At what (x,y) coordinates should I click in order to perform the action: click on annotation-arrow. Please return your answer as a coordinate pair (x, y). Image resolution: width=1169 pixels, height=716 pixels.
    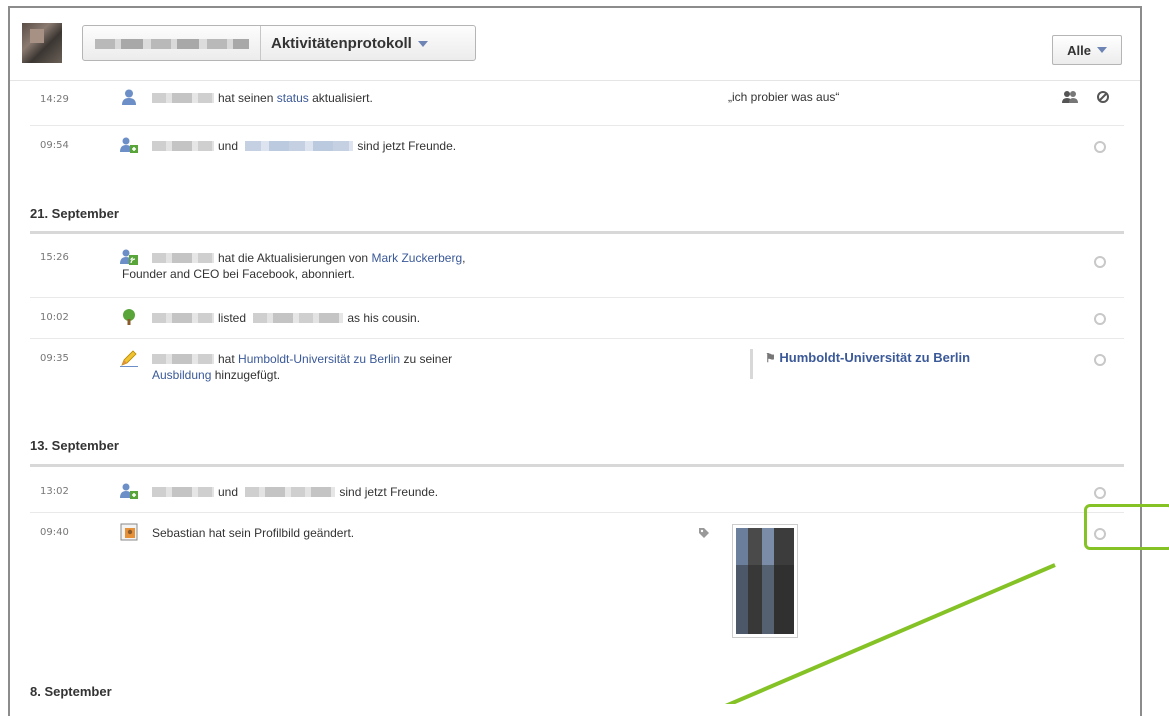
    Looking at the image, I should click on (890, 633).